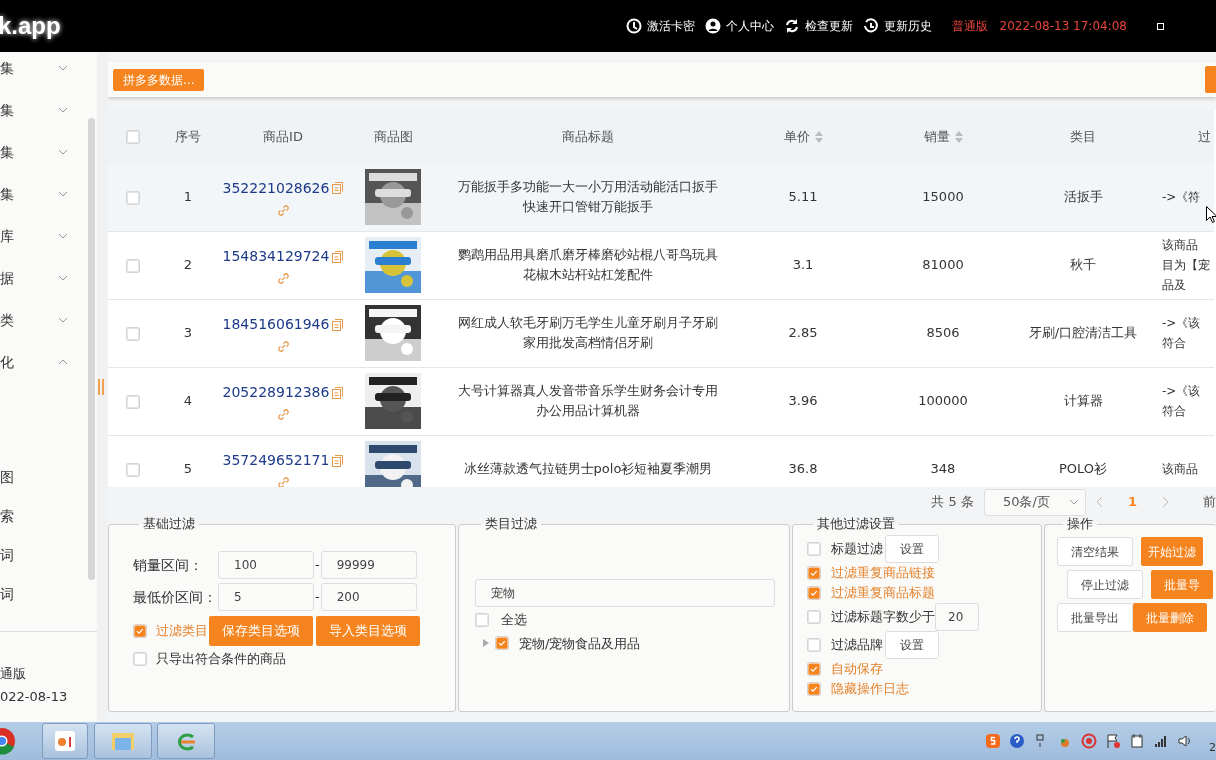 The height and width of the screenshot is (760, 1216). Describe the element at coordinates (44, 516) in the screenshot. I see `submenu-item: 索` at that location.